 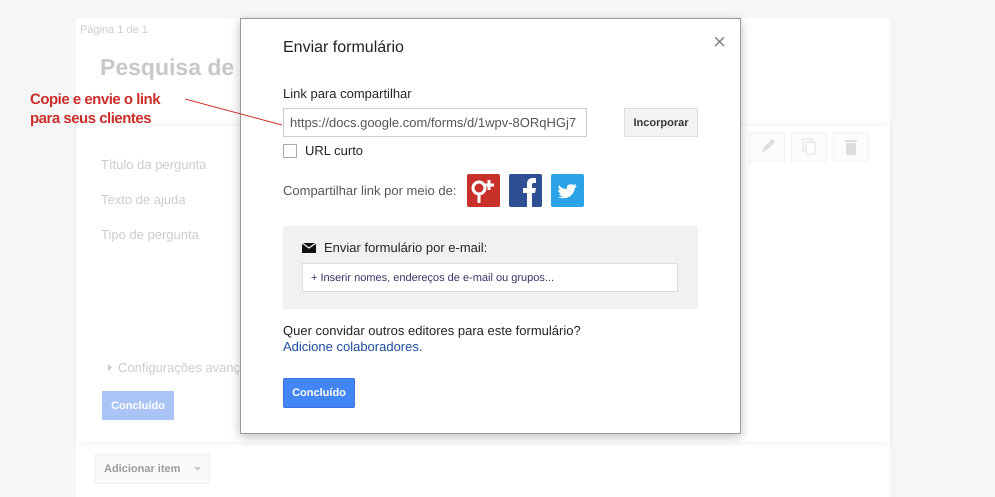 What do you see at coordinates (344, 48) in the screenshot?
I see `dialog-title: Enviar formulário` at bounding box center [344, 48].